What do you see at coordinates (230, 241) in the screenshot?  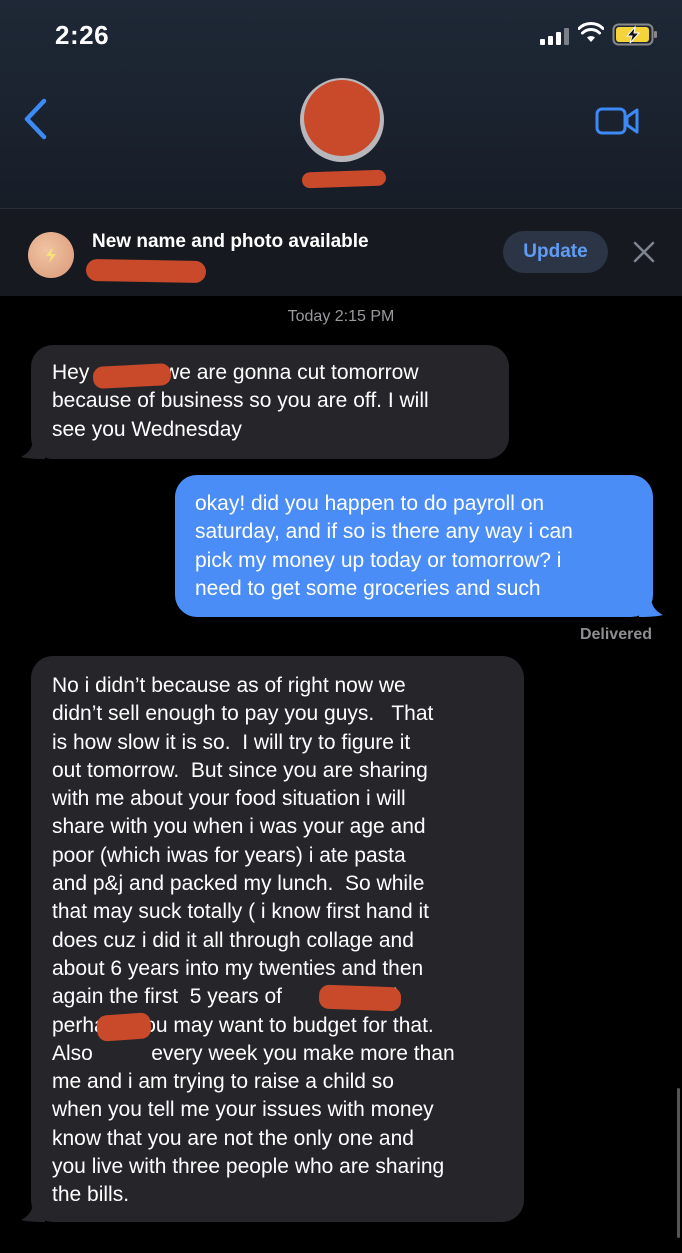 I see `banner-title: New name and photo available` at bounding box center [230, 241].